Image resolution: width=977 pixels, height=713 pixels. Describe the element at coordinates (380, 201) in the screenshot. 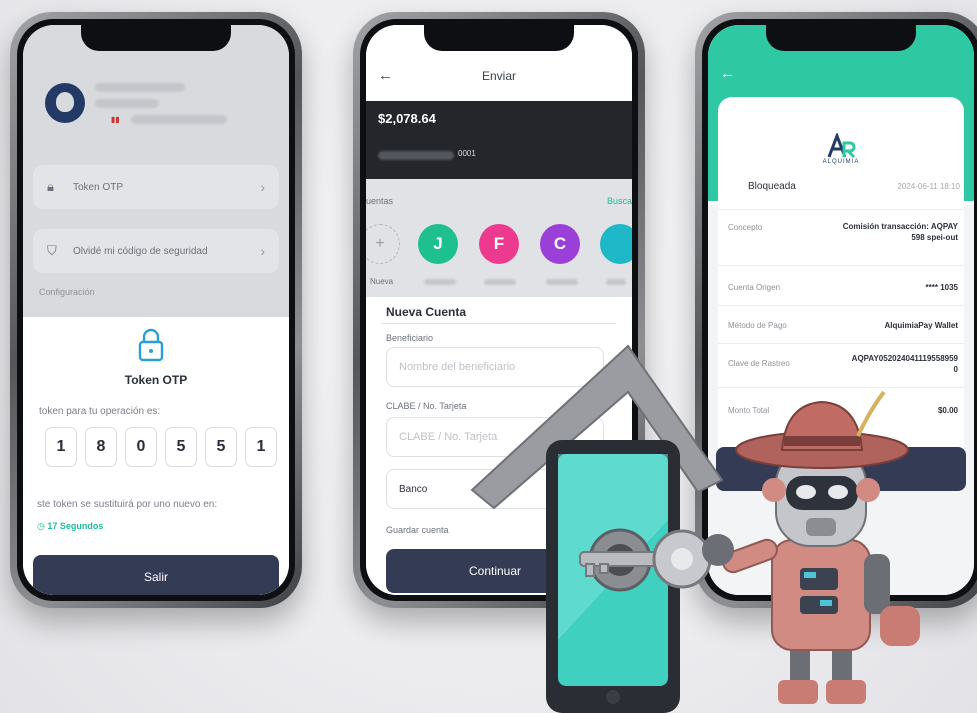

I see `contacts-label: uentas` at that location.